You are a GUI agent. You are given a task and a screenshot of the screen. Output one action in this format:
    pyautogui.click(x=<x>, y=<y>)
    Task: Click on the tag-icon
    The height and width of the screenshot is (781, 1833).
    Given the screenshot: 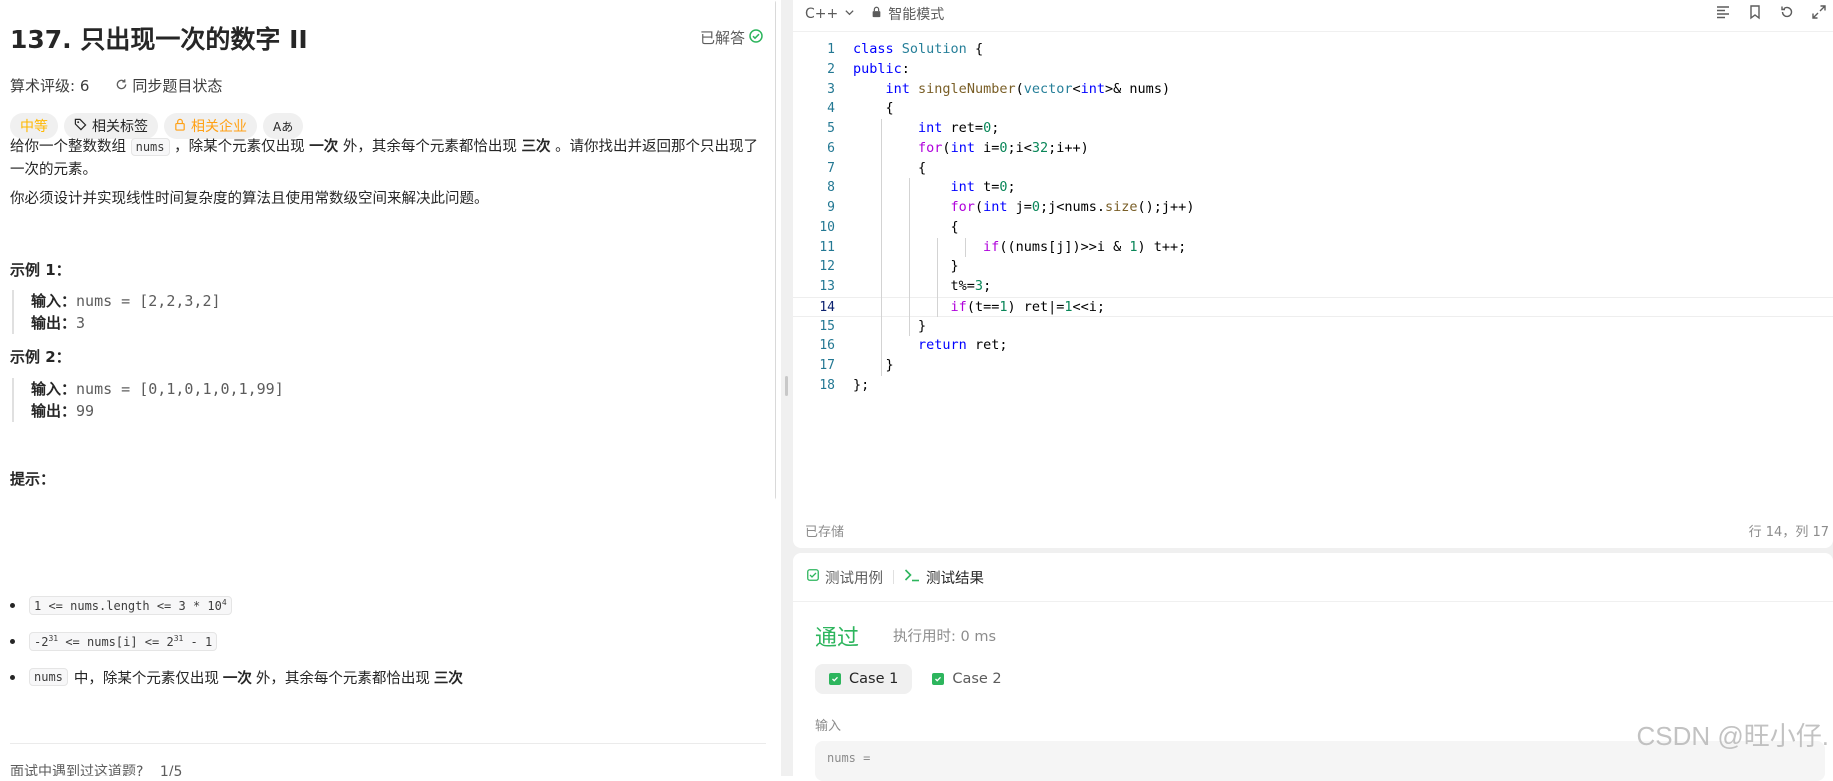 What is the action you would take?
    pyautogui.click(x=80, y=126)
    